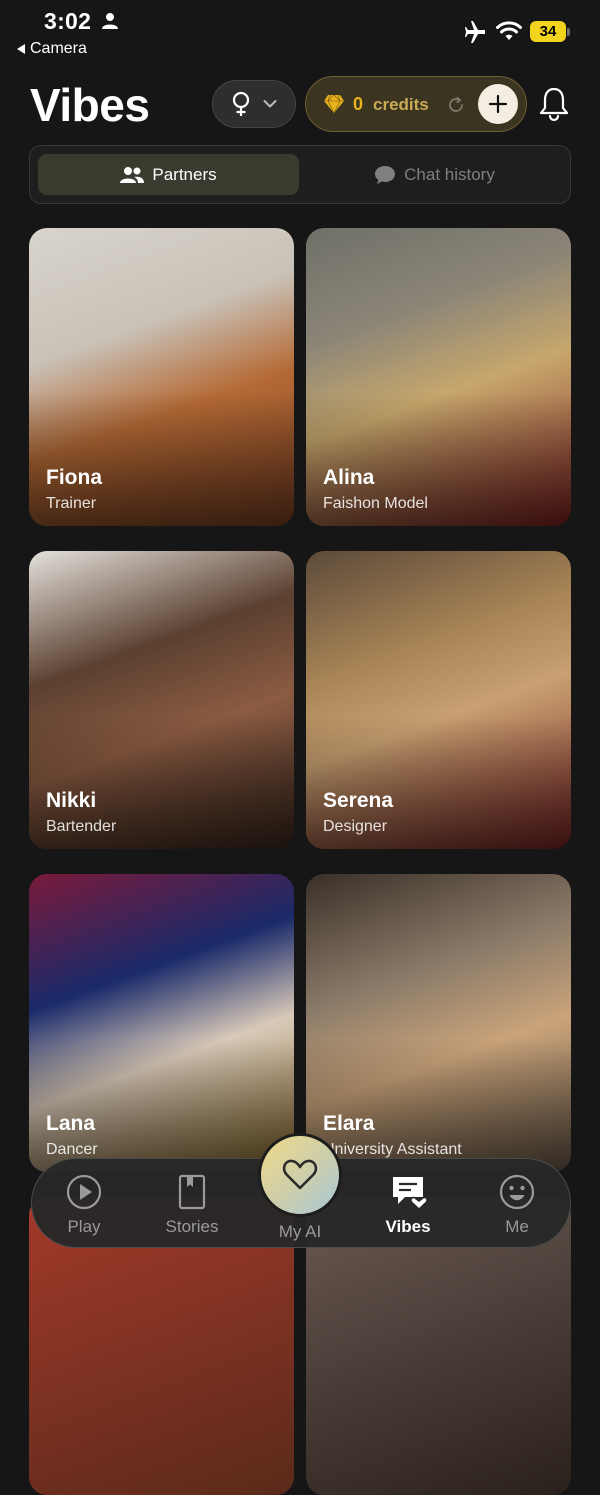  I want to click on nav-play: Play, so click(84, 1204).